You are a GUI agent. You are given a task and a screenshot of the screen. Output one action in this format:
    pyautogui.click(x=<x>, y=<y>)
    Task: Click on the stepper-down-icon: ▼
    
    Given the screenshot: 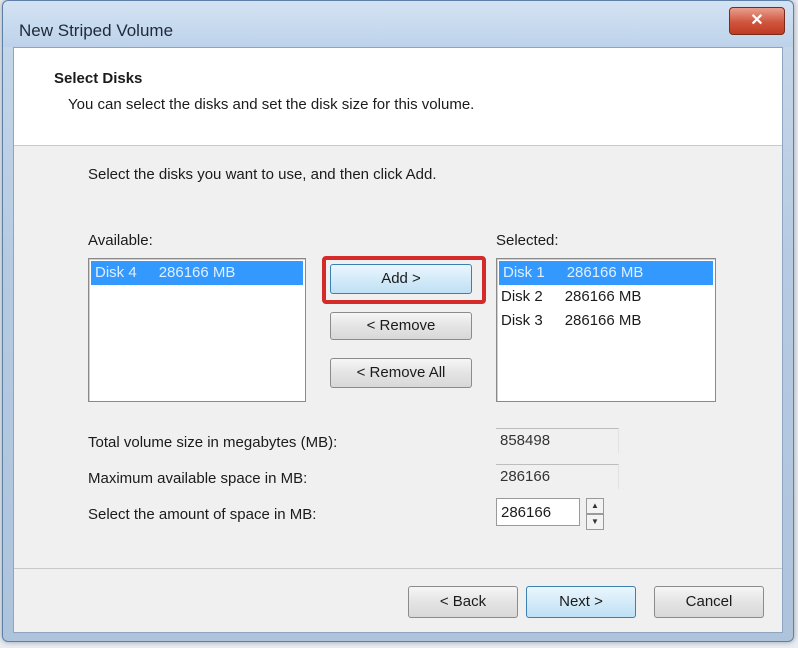 What is the action you would take?
    pyautogui.click(x=595, y=522)
    